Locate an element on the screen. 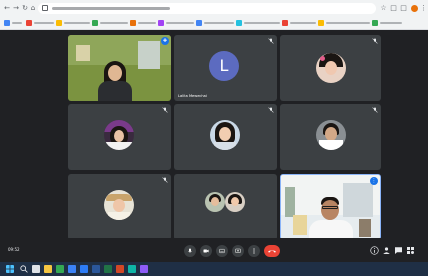  camera-icon is located at coordinates (206, 251).